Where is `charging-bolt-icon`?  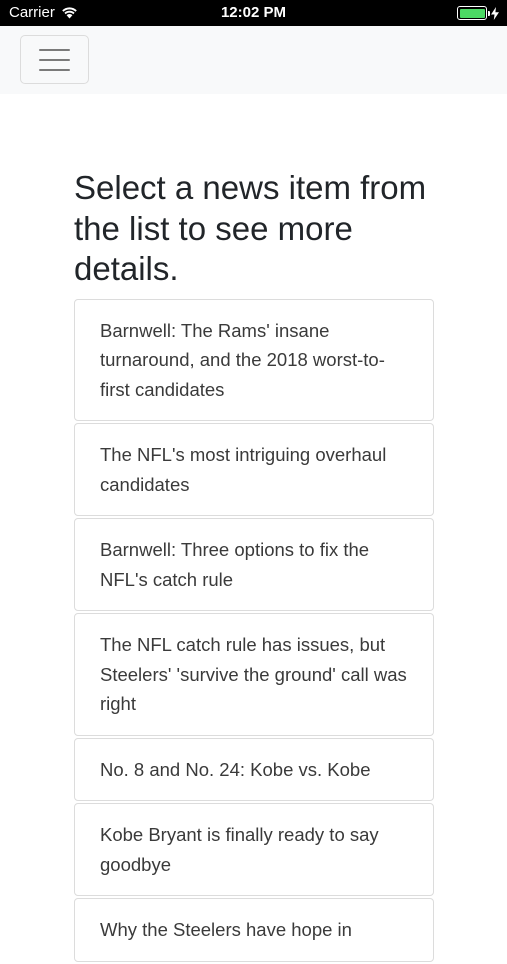 charging-bolt-icon is located at coordinates (495, 13).